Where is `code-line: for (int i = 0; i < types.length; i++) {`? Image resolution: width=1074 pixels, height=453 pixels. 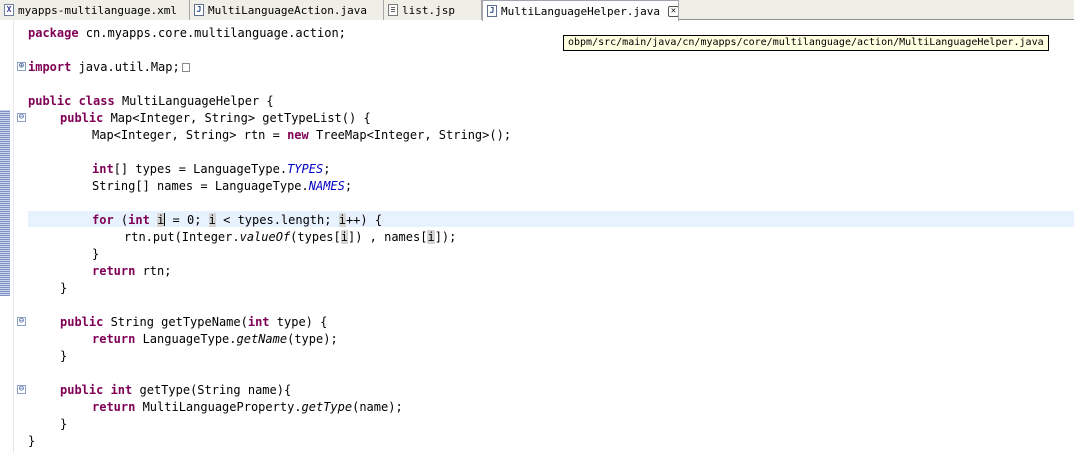
code-line: for (int i = 0; i < types.length; i++) { is located at coordinates (237, 220).